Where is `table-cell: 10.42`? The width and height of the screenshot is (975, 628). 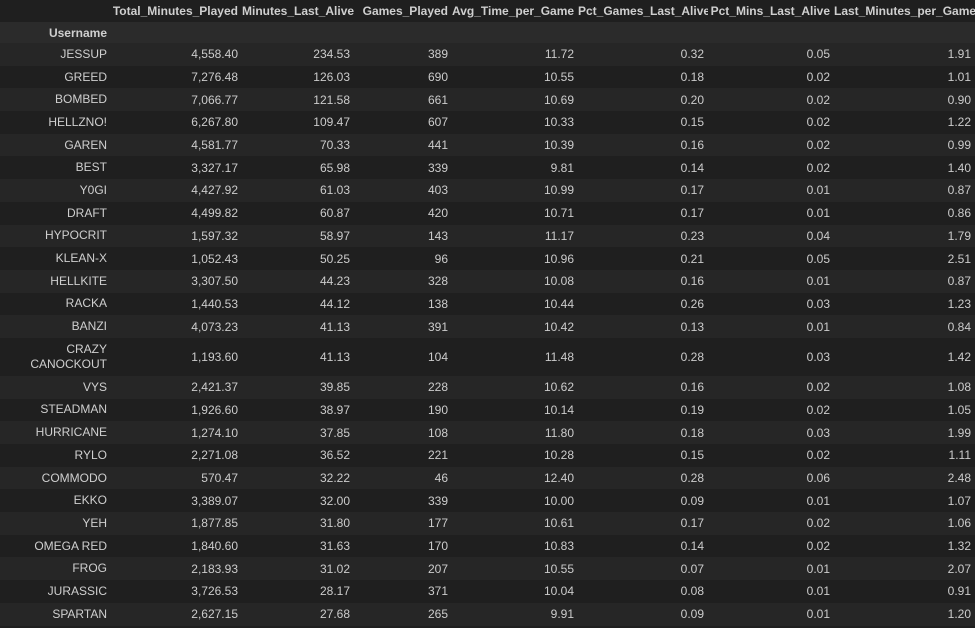 table-cell: 10.42 is located at coordinates (558, 326).